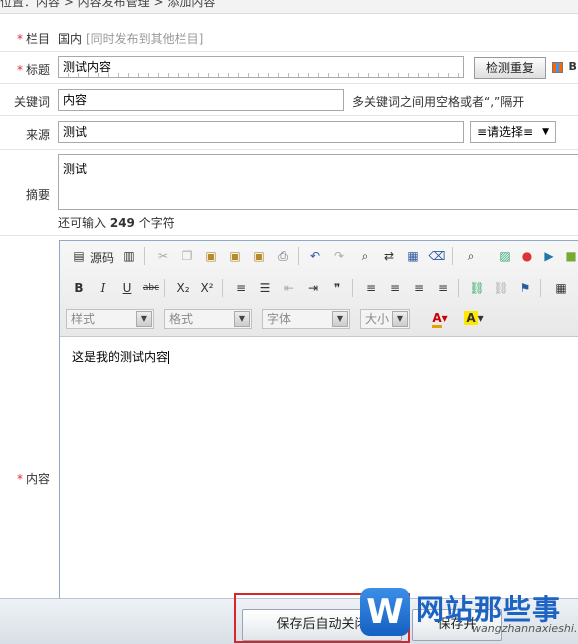 The height and width of the screenshot is (644, 578). I want to click on align-justify-icon: ≡, so click(443, 288).